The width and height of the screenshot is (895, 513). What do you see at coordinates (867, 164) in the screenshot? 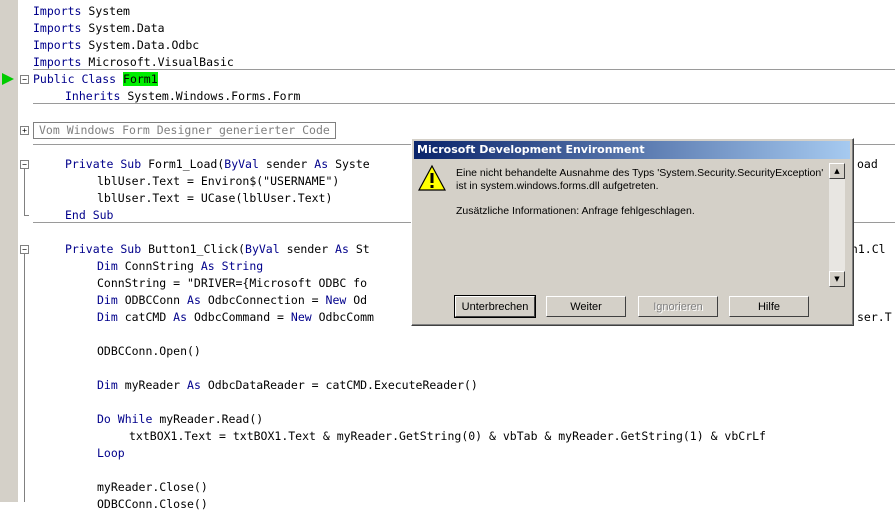
I see `code-line-tail: oad` at bounding box center [867, 164].